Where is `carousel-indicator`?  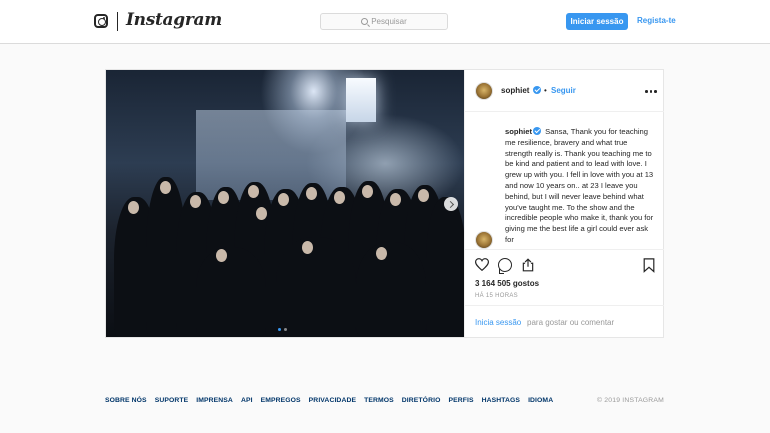 carousel-indicator is located at coordinates (282, 329).